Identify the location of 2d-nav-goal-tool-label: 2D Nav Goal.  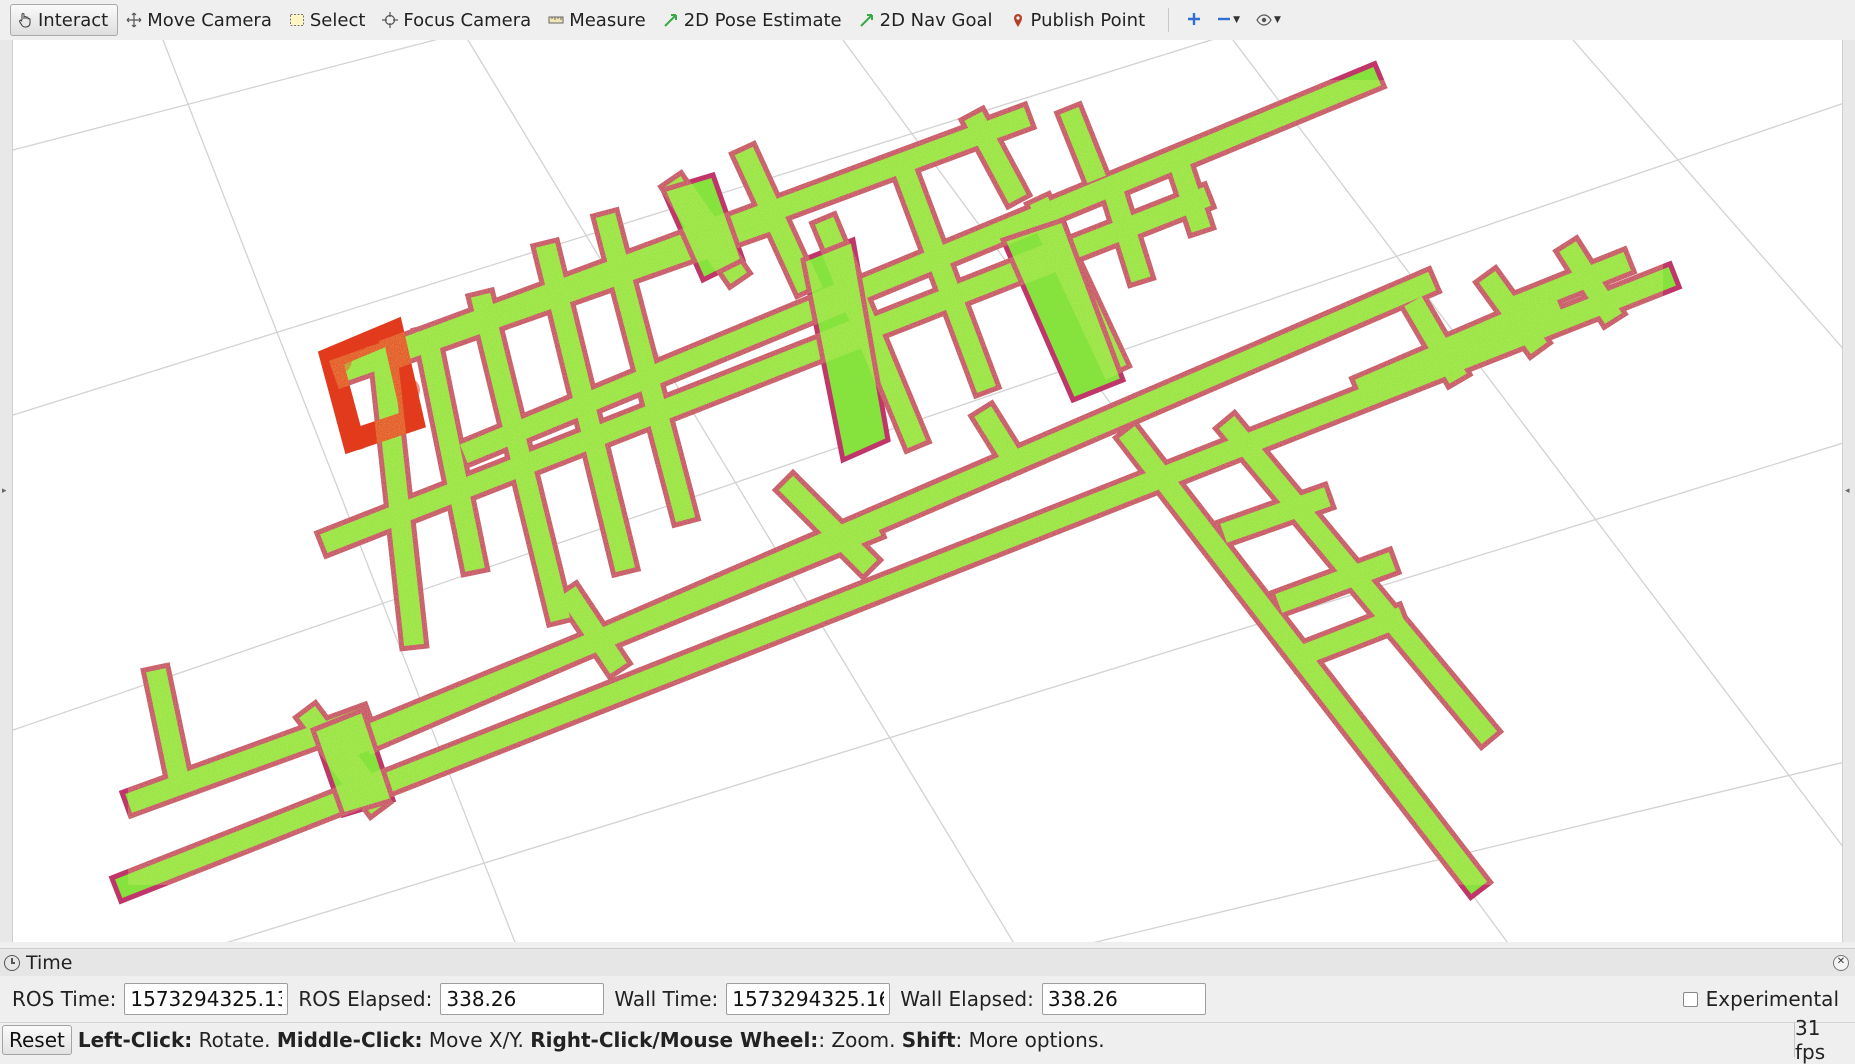
(936, 20).